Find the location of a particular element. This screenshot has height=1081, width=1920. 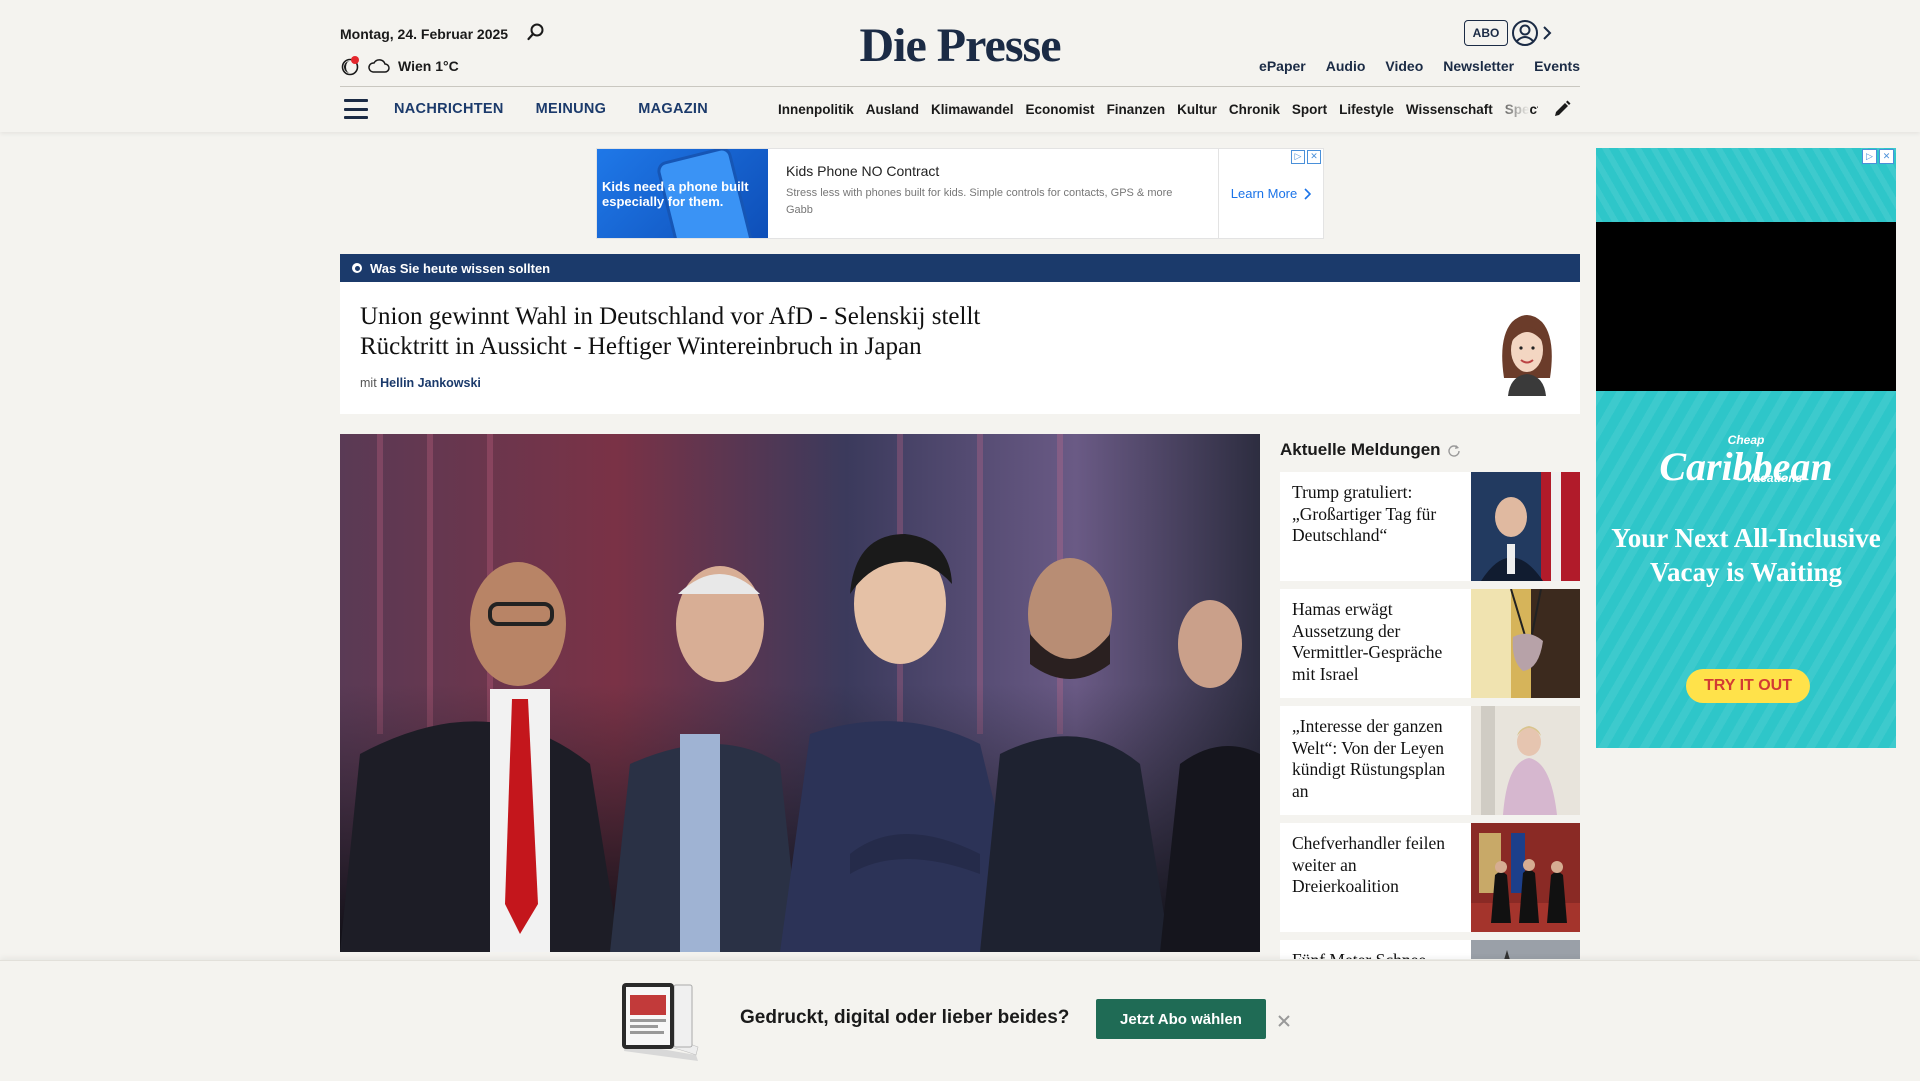

ad-text: Your Next All-Inclusive Vacay is Waiting is located at coordinates (1746, 555).